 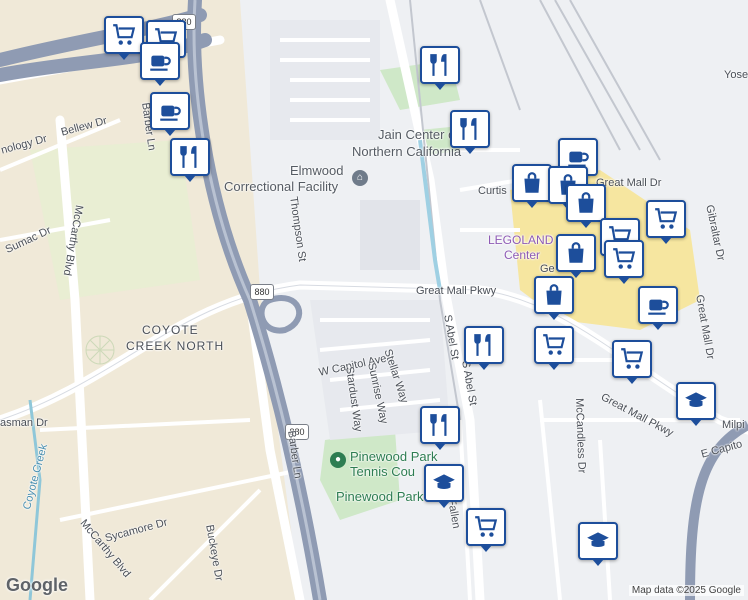 What do you see at coordinates (24, 423) in the screenshot?
I see `street-label-tasman-dr: asman Dr` at bounding box center [24, 423].